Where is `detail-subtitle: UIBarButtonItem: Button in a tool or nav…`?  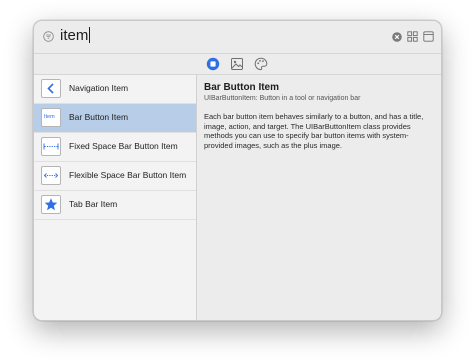 detail-subtitle: UIBarButtonItem: Button in a tool or nav… is located at coordinates (282, 98).